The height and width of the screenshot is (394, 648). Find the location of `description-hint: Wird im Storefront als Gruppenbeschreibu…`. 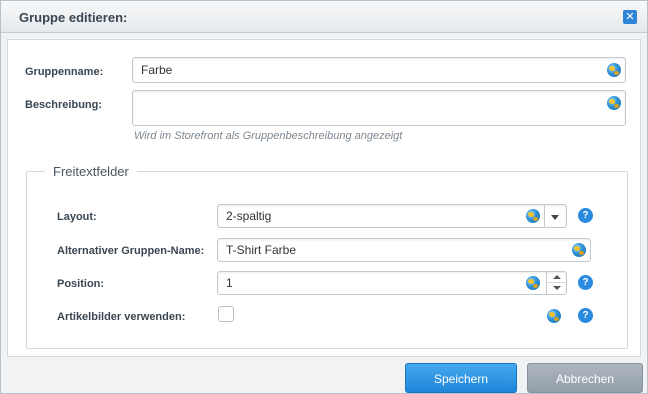

description-hint: Wird im Storefront als Gruppenbeschreibu… is located at coordinates (268, 136).